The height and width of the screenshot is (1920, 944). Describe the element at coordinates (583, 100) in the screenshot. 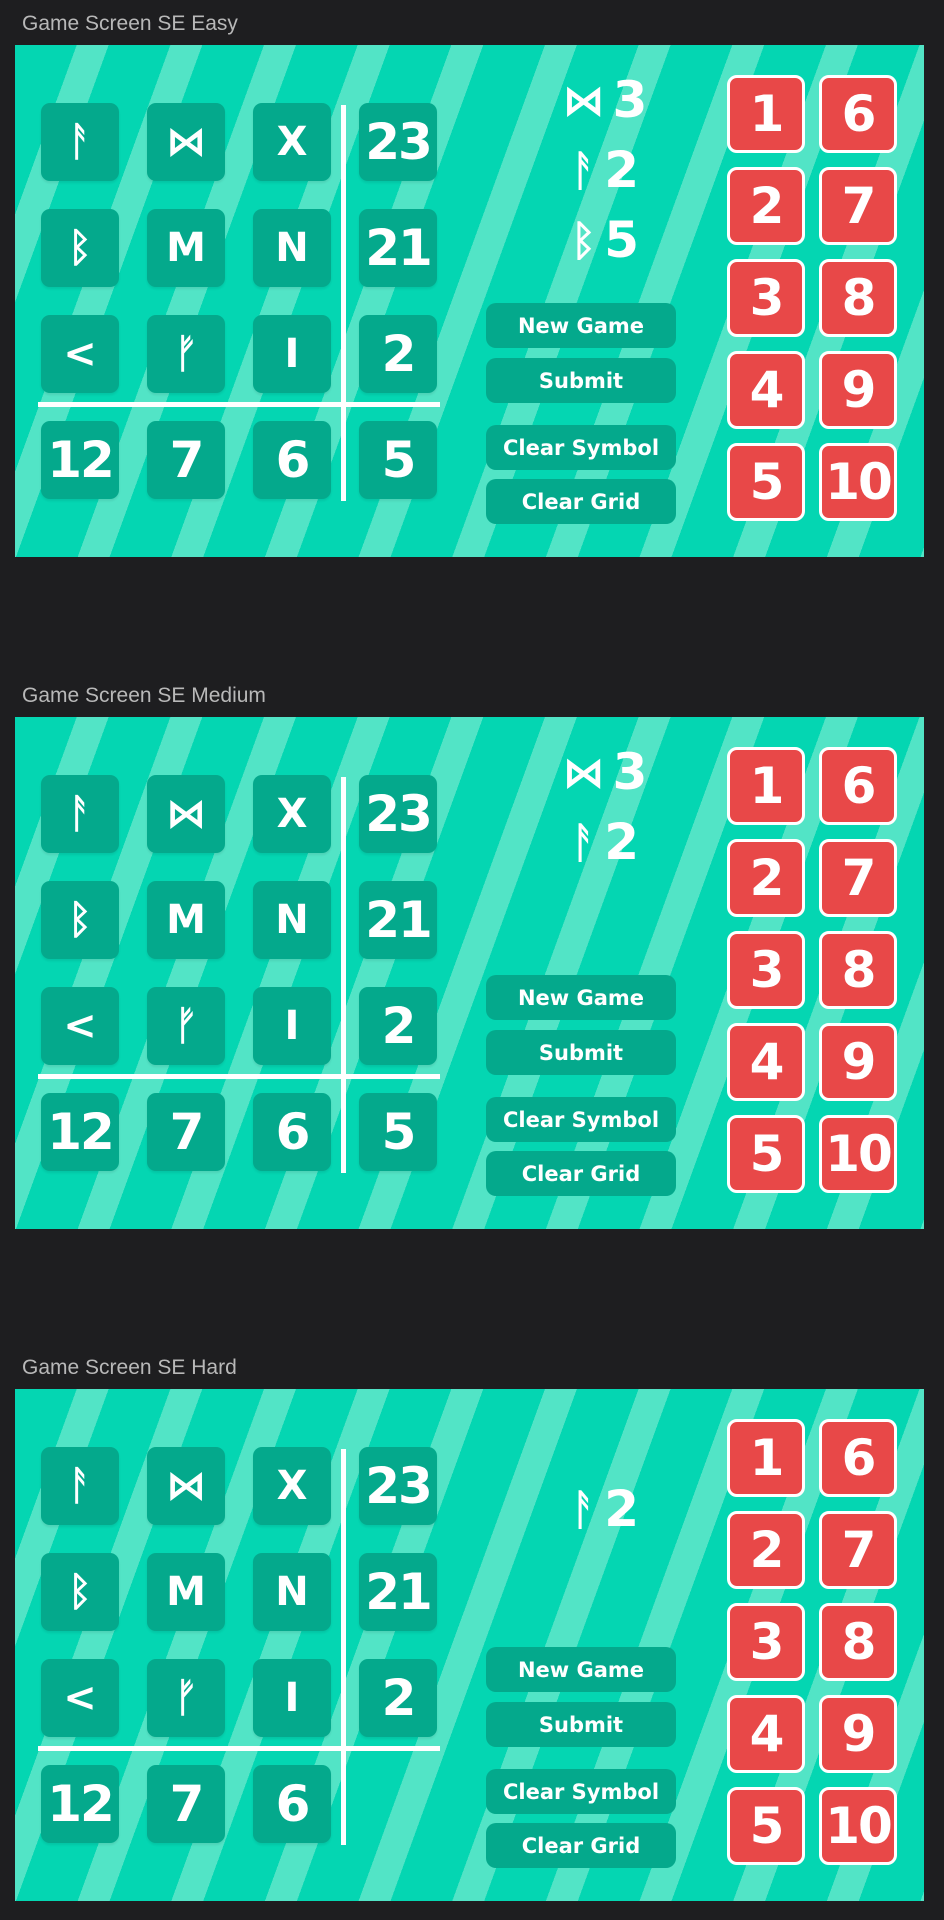

I see `clue-symbol: ⋈` at that location.